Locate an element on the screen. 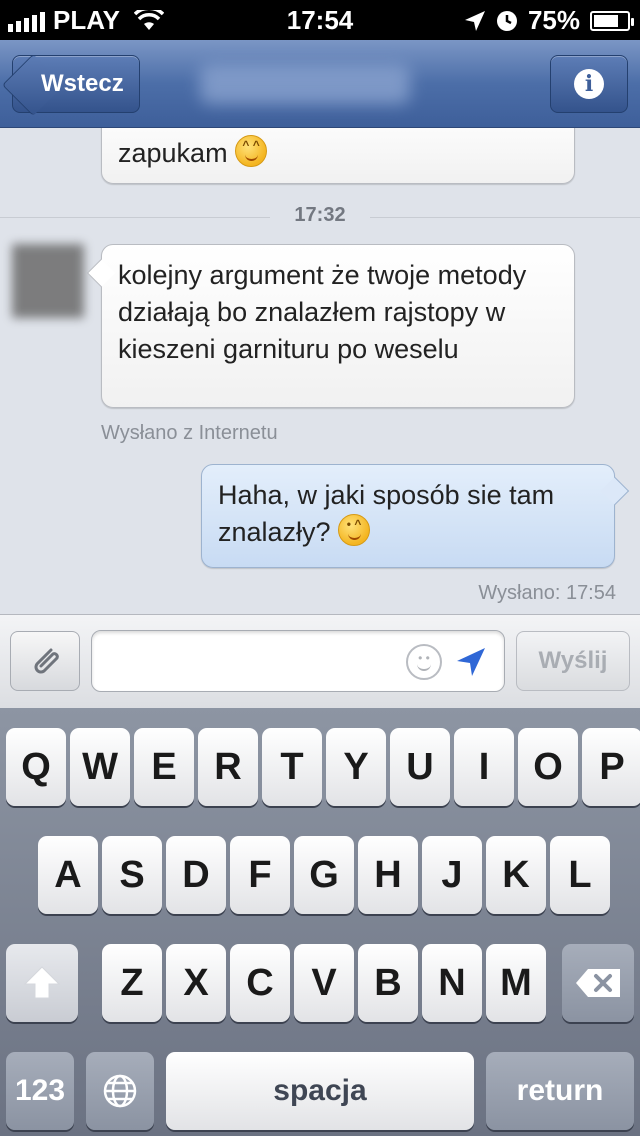 The height and width of the screenshot is (1136, 640). key-u: U is located at coordinates (420, 767).